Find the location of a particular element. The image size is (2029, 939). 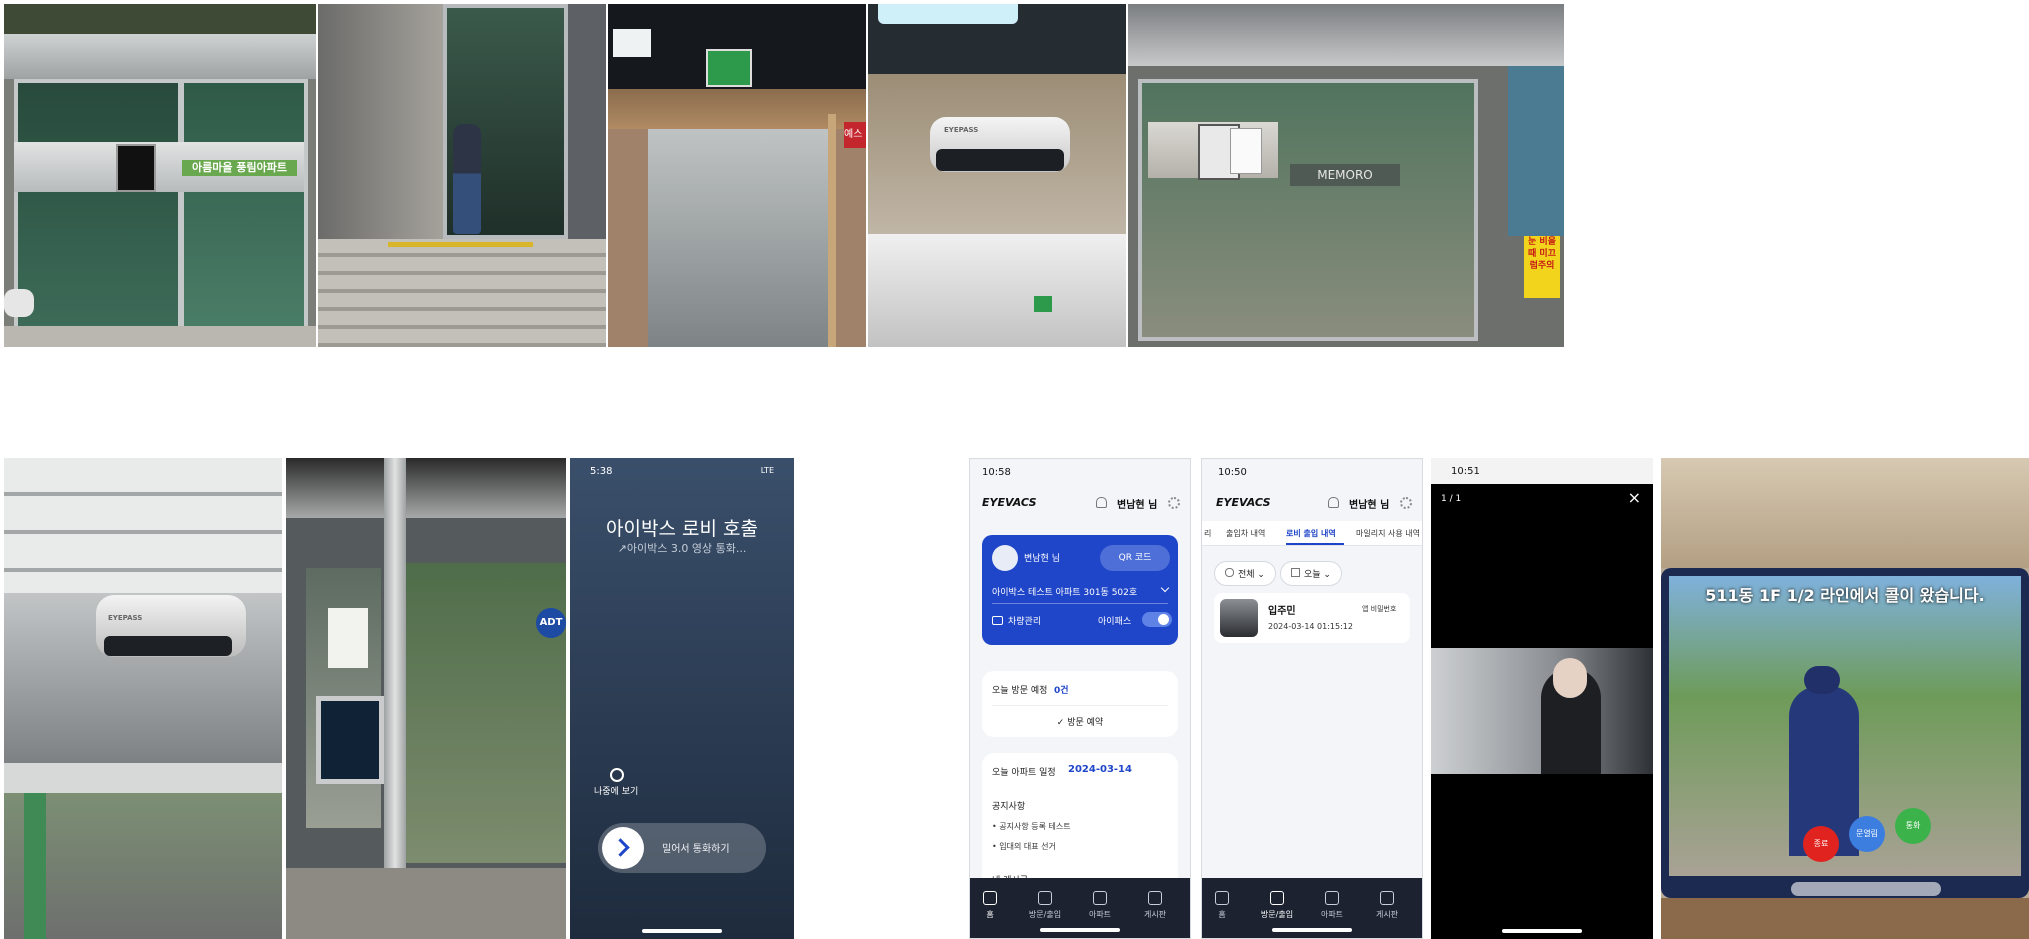

photo-device-closeup: EYEPASS is located at coordinates (143, 698).